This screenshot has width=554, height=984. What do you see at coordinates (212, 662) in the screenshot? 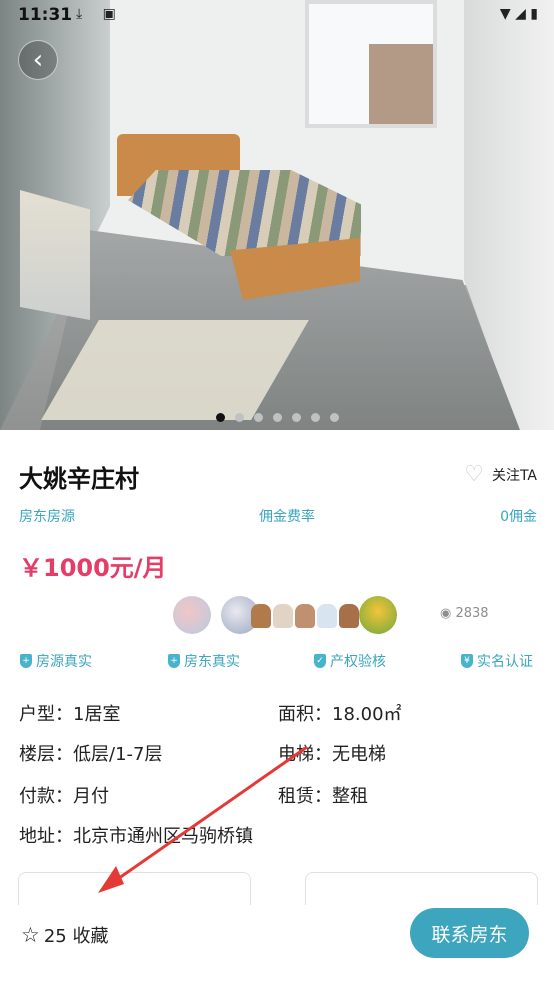
I see `badge-label: 房东真实` at bounding box center [212, 662].